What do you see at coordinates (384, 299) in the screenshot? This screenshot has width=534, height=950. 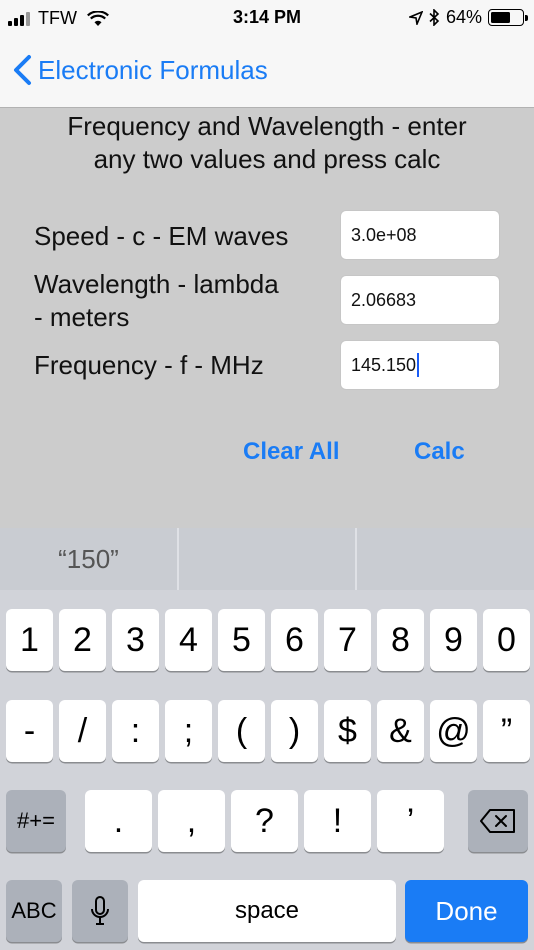 I see `wavelength-value: 2.06683` at bounding box center [384, 299].